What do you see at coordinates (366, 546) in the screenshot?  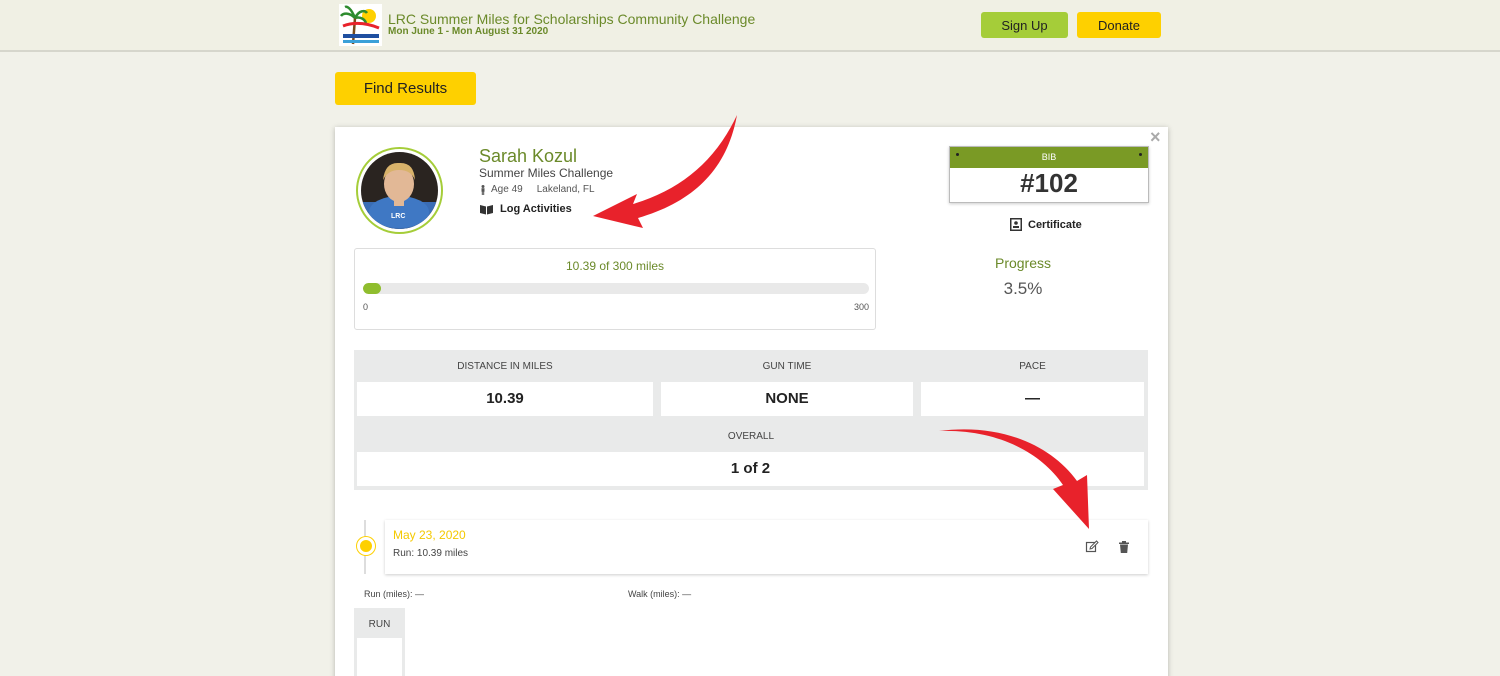 I see `timeline-dot` at bounding box center [366, 546].